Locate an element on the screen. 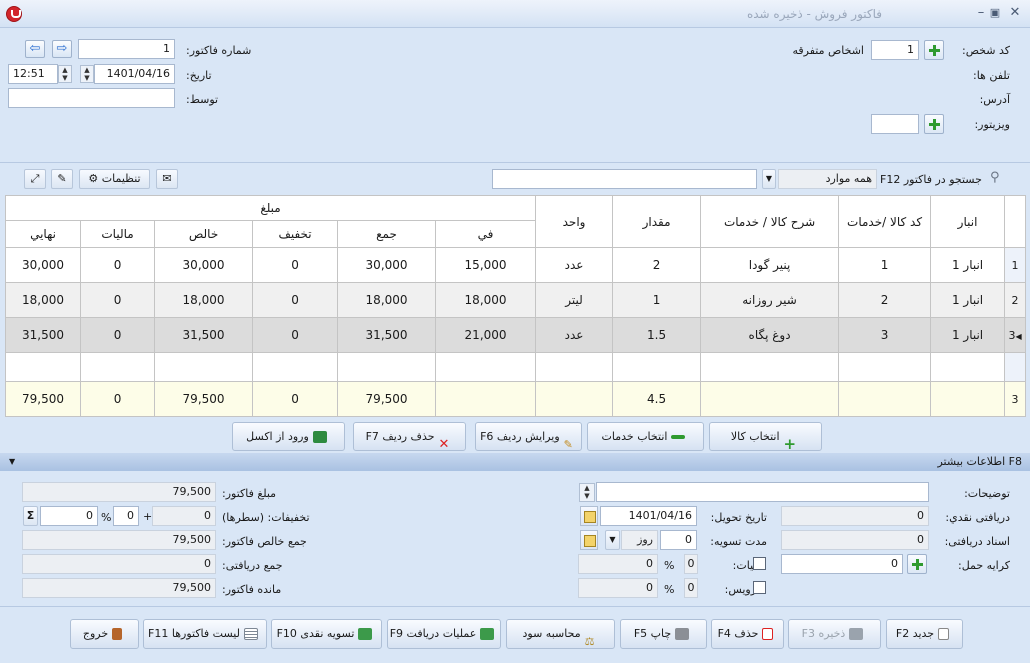 The height and width of the screenshot is (663, 1030). col-sum: جمع is located at coordinates (387, 234).